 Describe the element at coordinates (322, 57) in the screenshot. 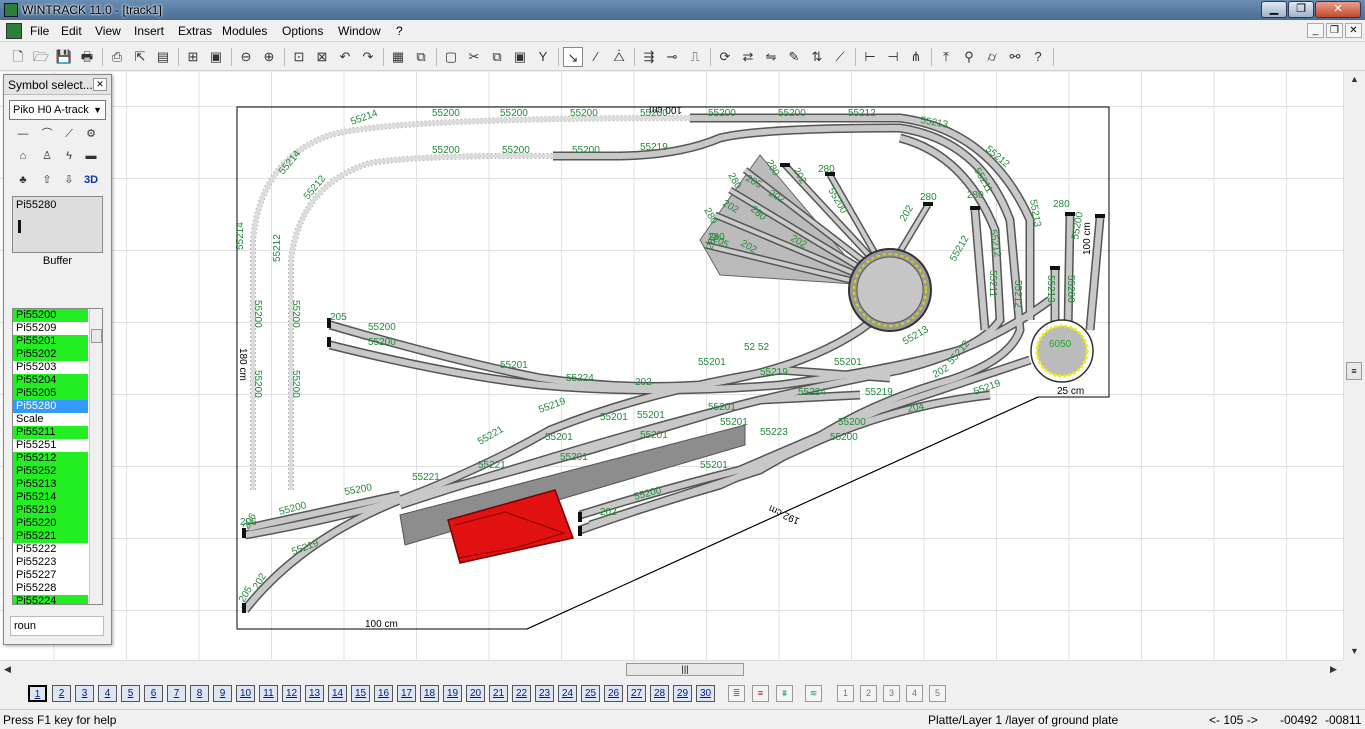

I see `zoom-fit-icon: ⊠` at that location.